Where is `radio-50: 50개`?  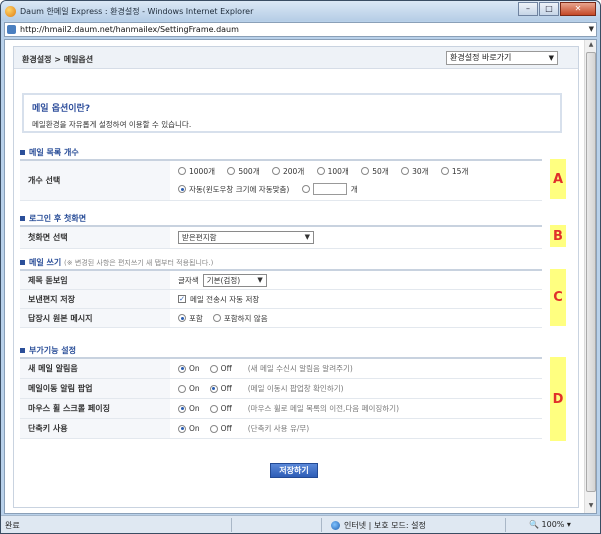 radio-50: 50개 is located at coordinates (375, 171).